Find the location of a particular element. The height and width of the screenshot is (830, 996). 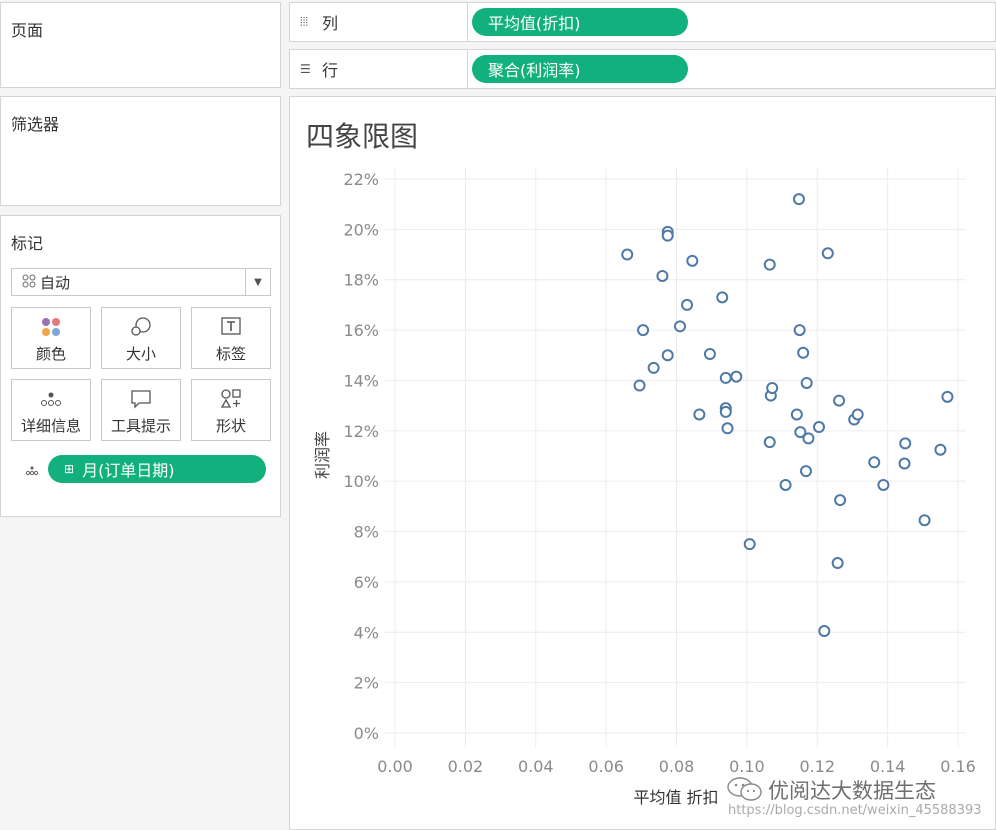

x-axis-label: 平均值 折扣 is located at coordinates (675, 797).